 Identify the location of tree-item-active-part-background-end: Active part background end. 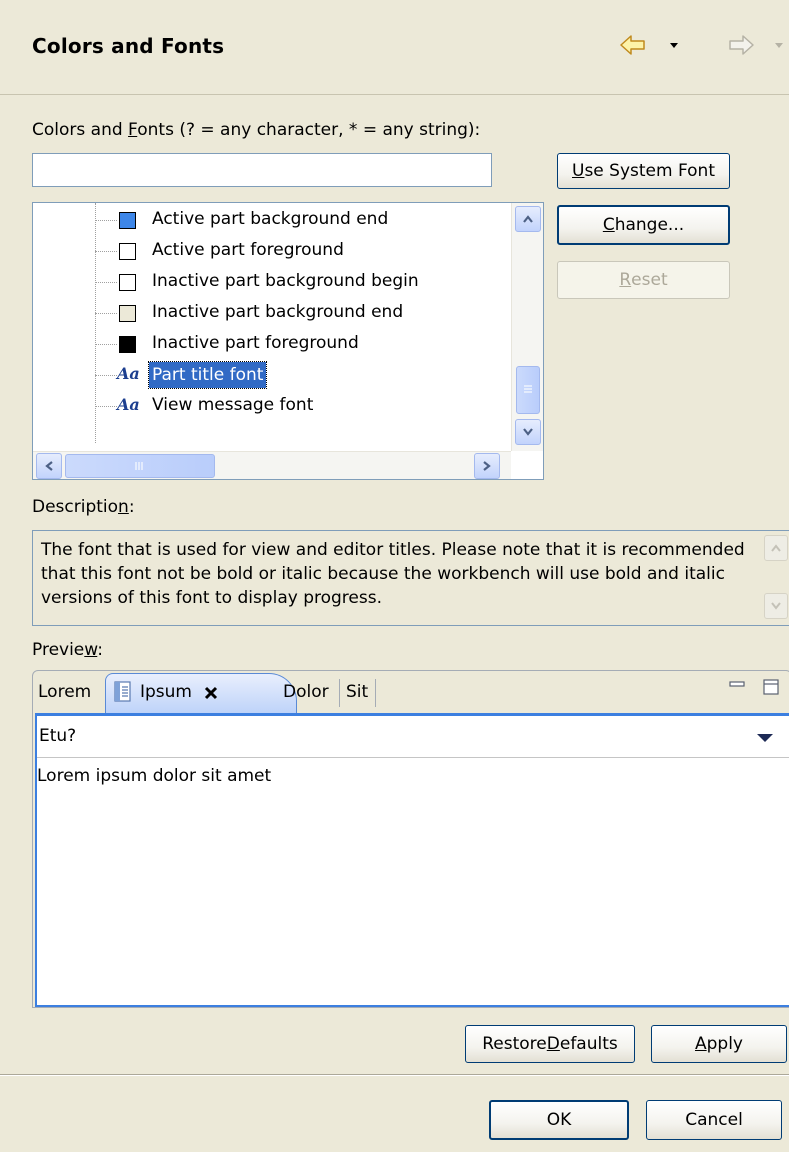
(273, 220).